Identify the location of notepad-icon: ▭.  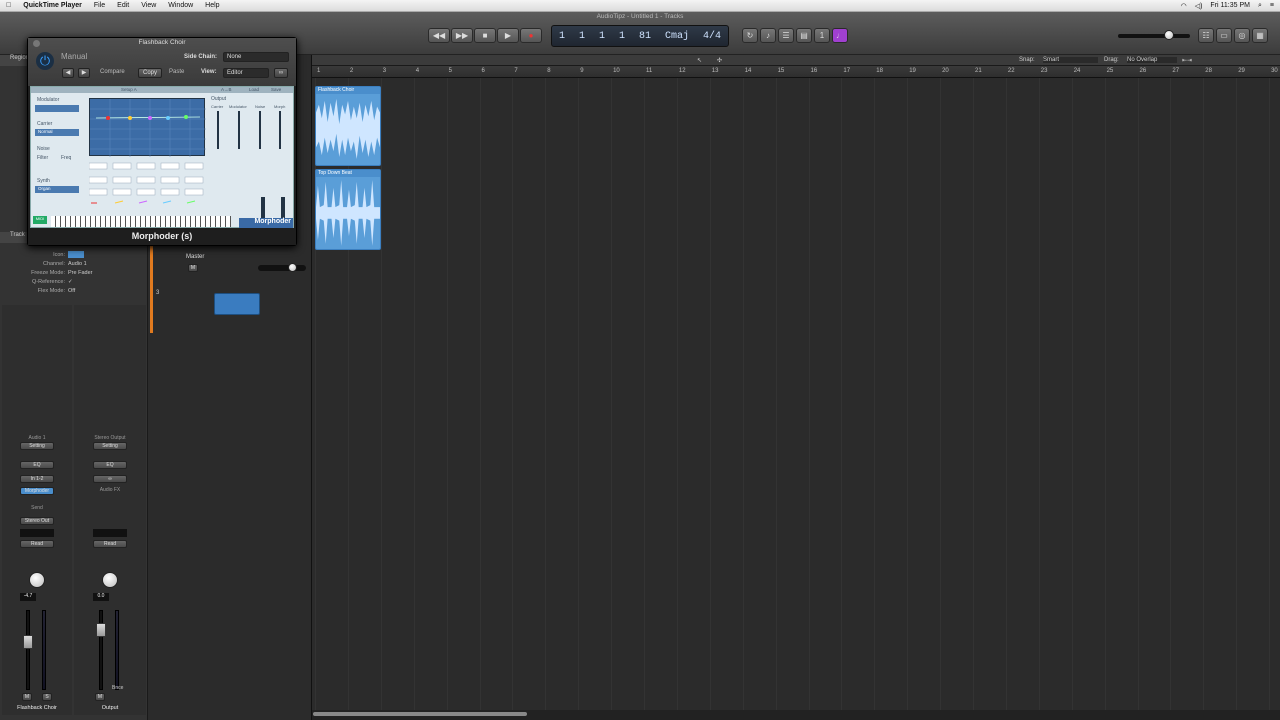
(1224, 35).